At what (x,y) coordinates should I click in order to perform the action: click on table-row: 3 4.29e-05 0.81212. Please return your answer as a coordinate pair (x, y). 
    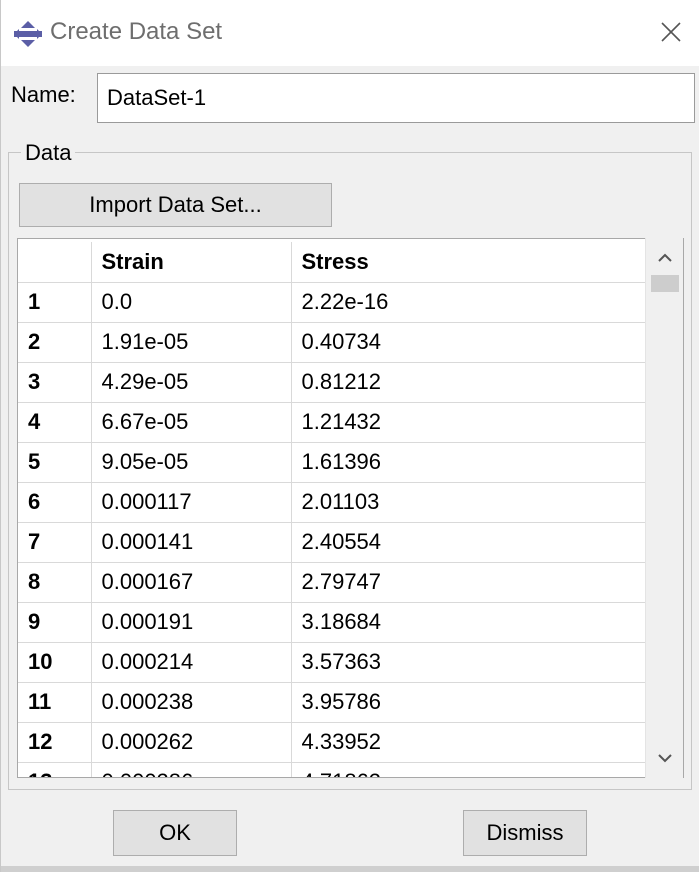
    Looking at the image, I should click on (332, 382).